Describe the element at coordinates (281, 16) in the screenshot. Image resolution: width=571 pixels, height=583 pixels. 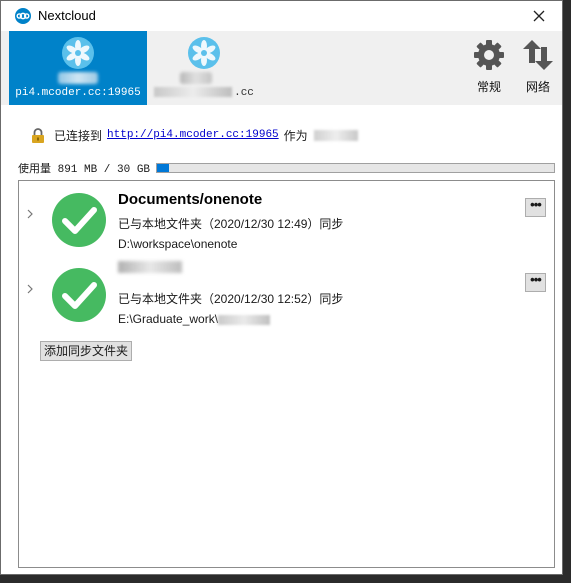
I see `title-bar: Nextcloud` at that location.